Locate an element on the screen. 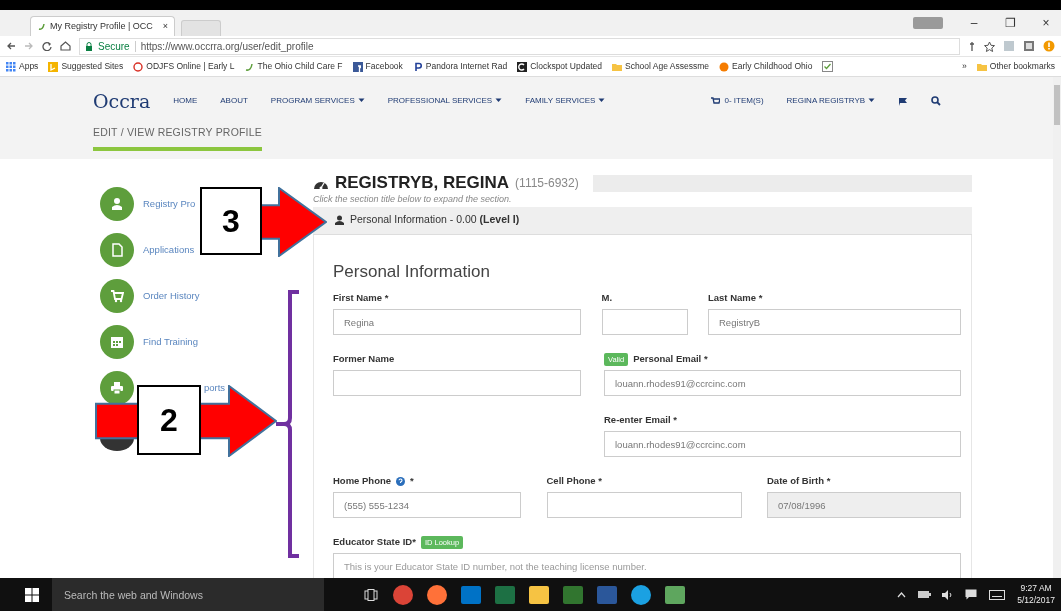  checkbox-icon is located at coordinates (828, 66).